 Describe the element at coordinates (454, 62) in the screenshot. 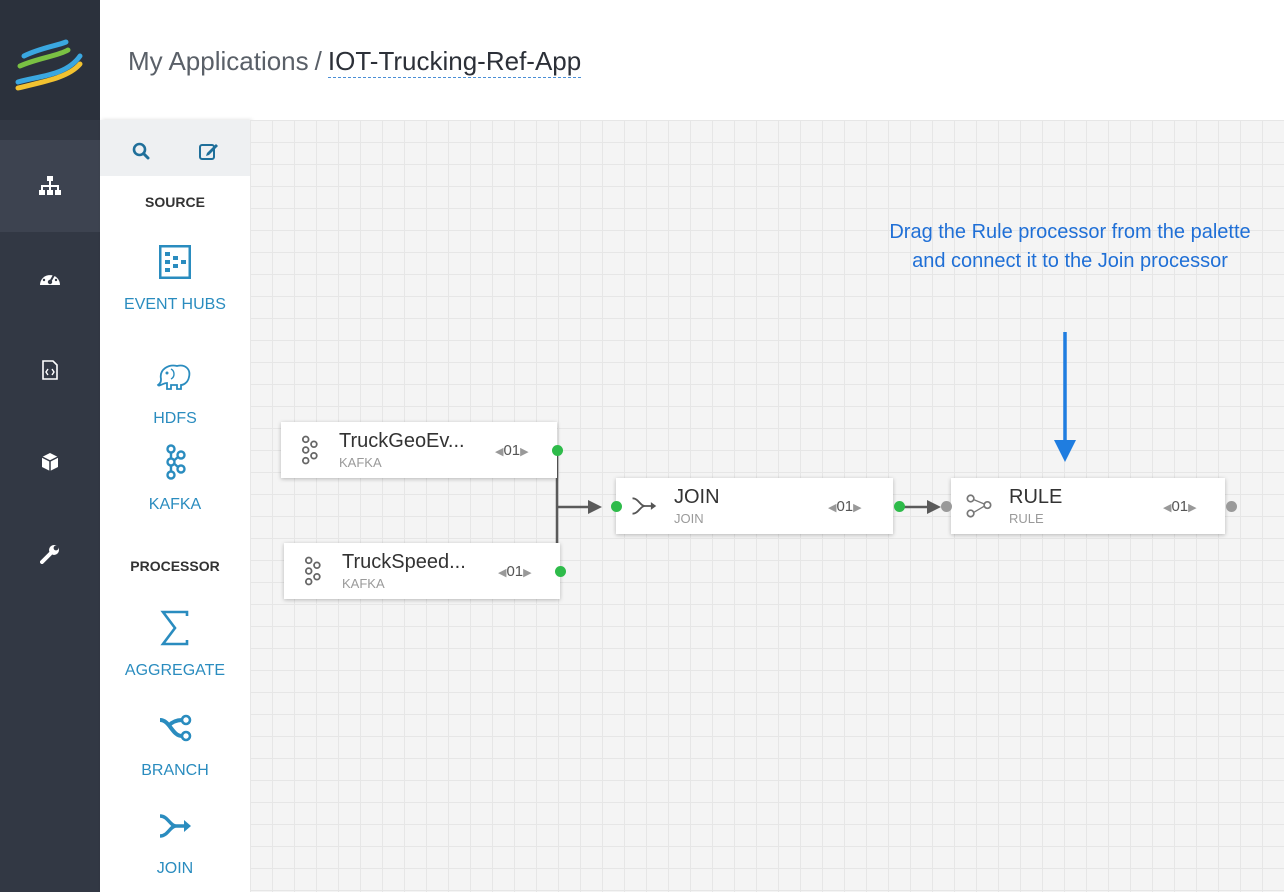

I see `app-name: IOT-Trucking-Ref-App` at that location.